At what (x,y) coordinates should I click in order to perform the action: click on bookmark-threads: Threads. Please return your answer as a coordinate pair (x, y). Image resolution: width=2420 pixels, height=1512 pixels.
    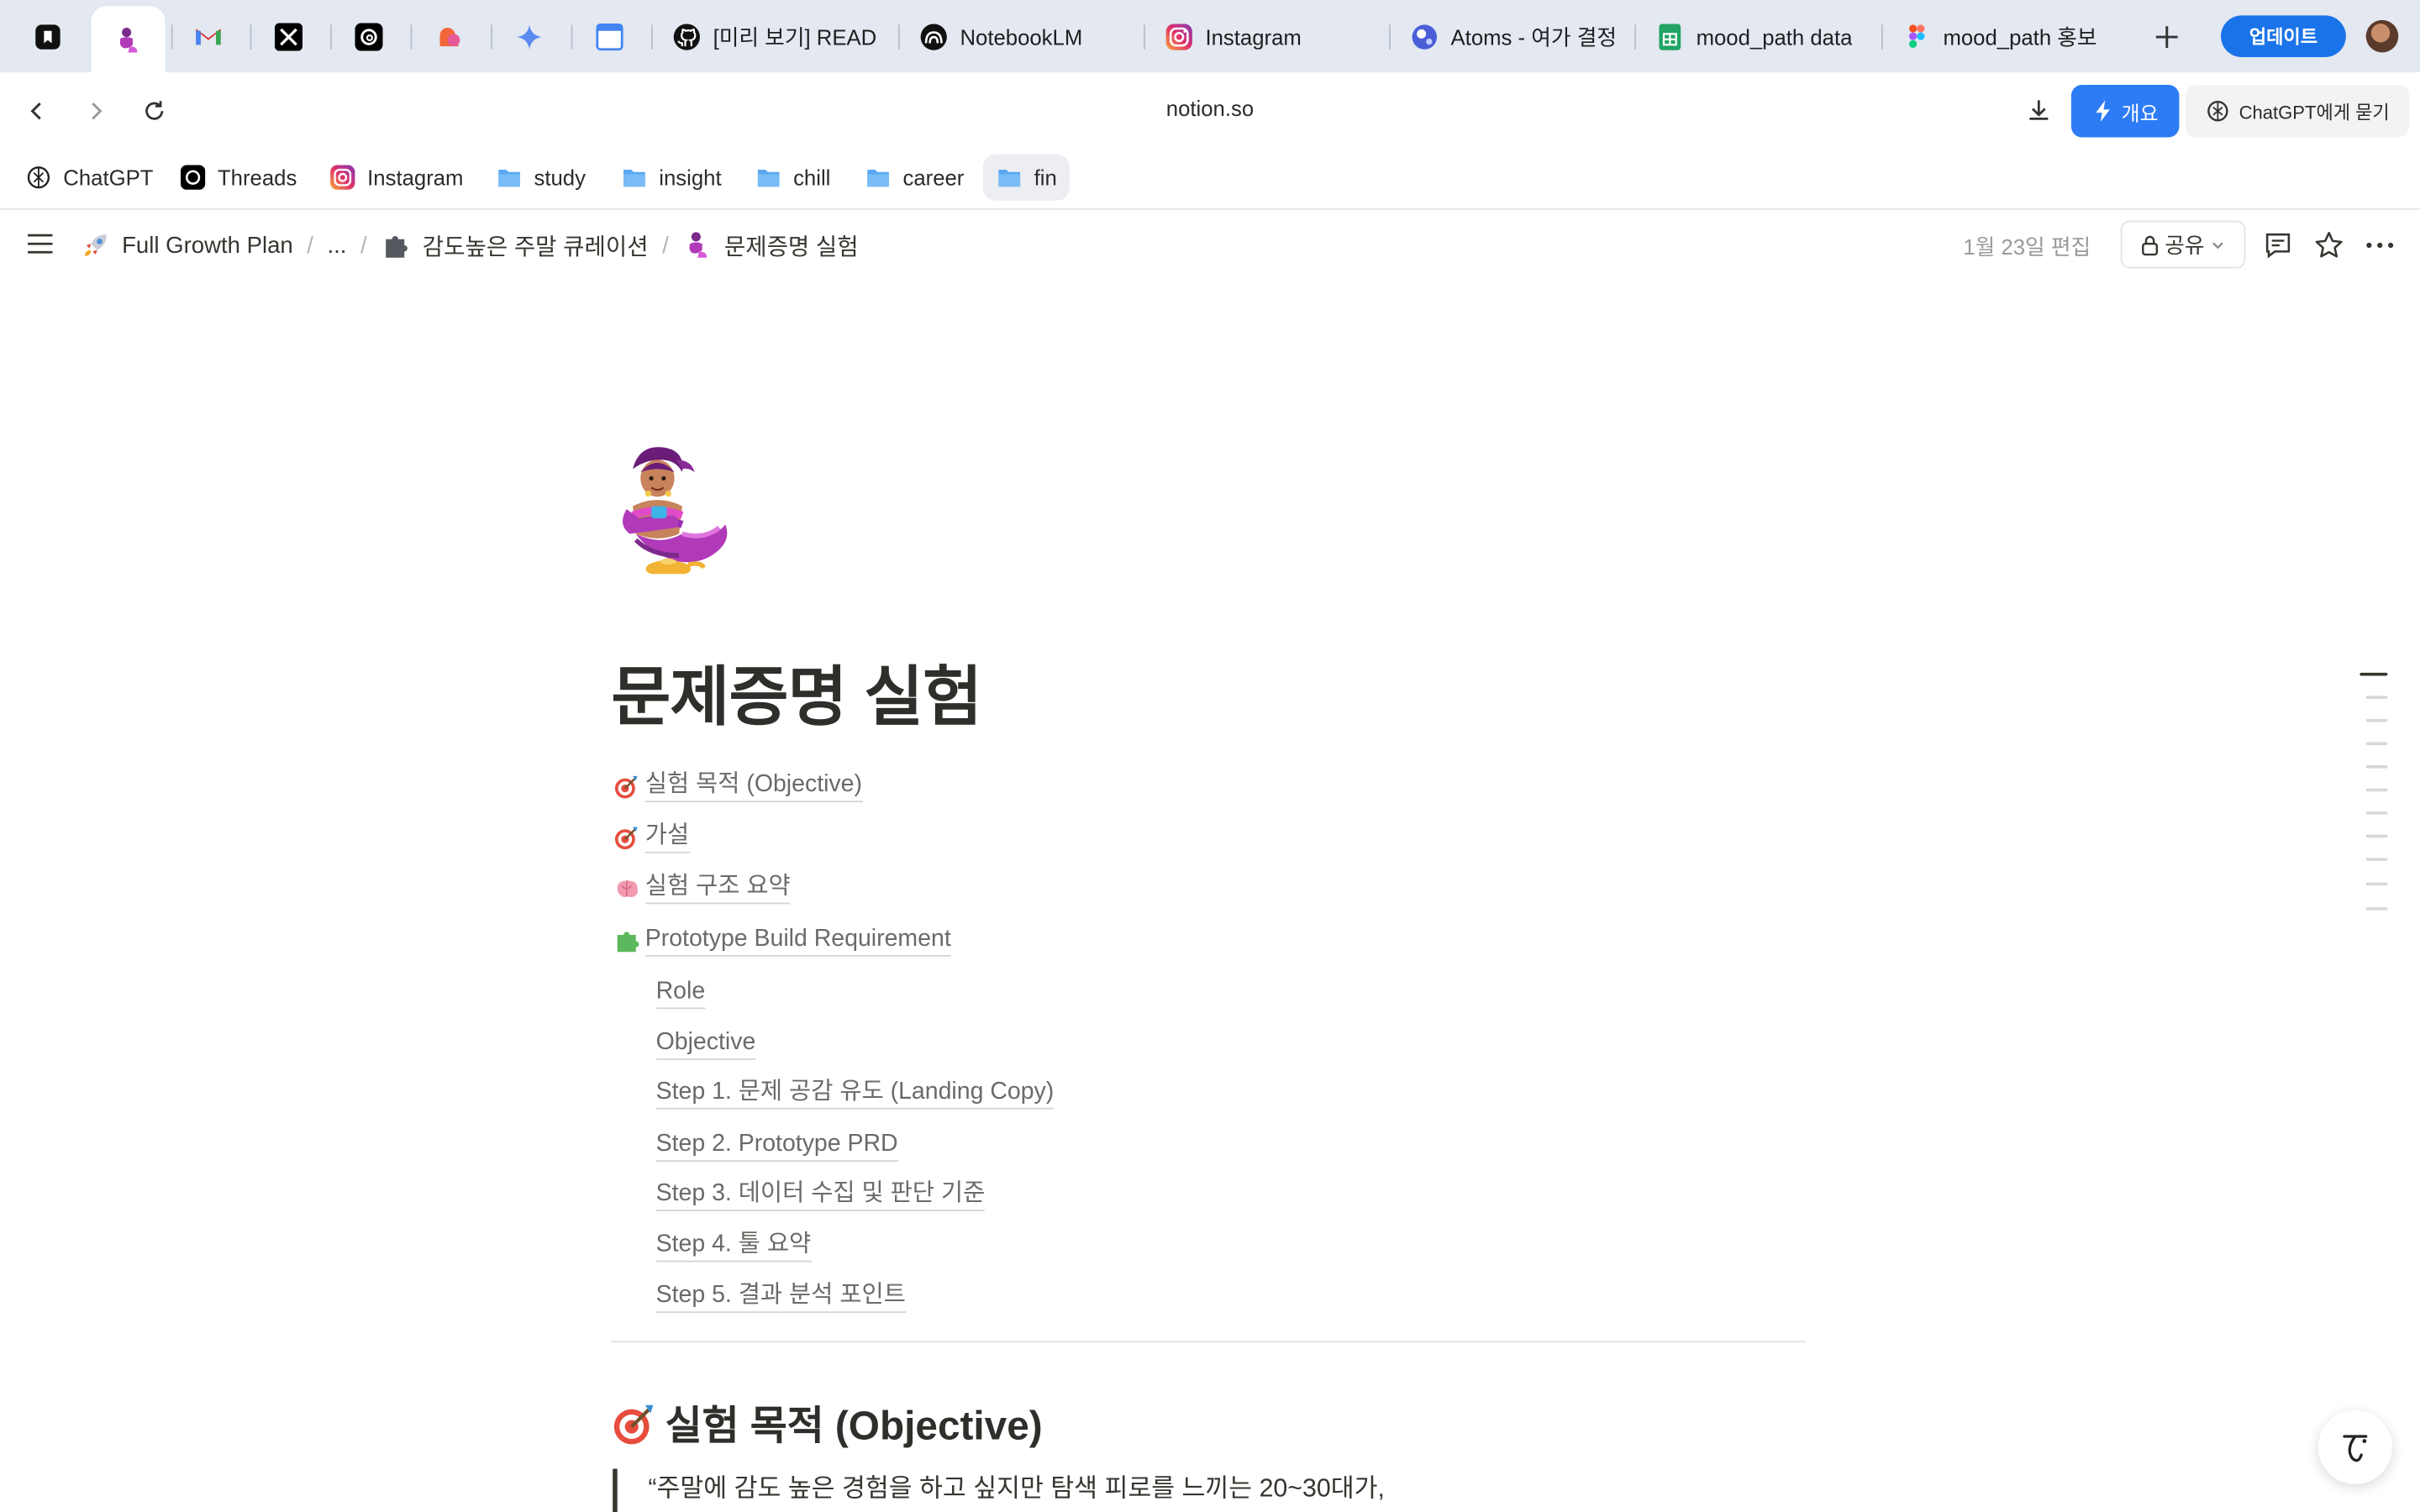
    Looking at the image, I should click on (238, 178).